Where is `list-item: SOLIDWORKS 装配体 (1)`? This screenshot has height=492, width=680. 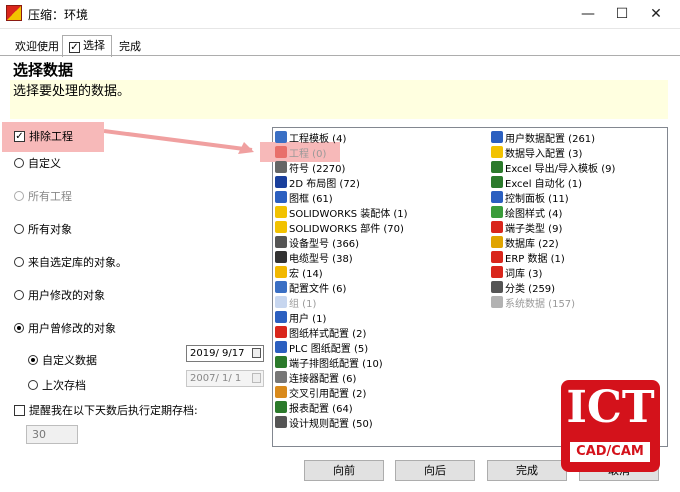
list-item: SOLIDWORKS 装配体 (1) is located at coordinates (341, 212).